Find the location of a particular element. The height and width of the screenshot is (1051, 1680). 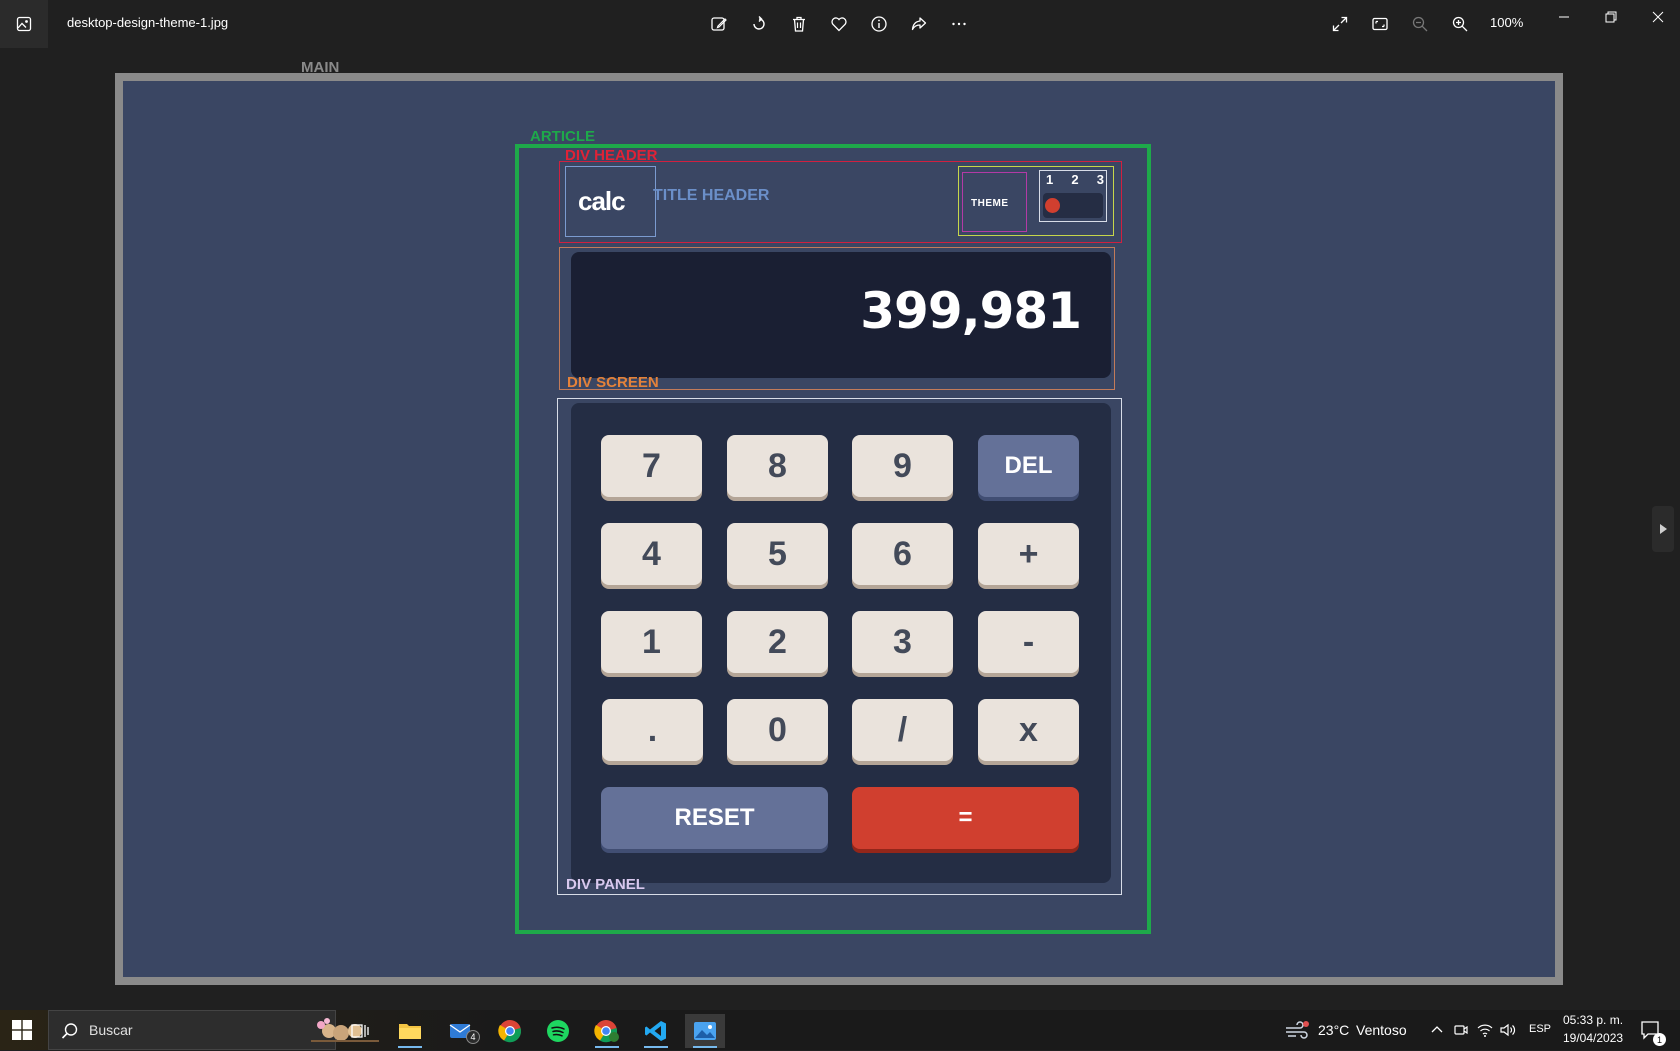

file-explorer-icon is located at coordinates (410, 1031).